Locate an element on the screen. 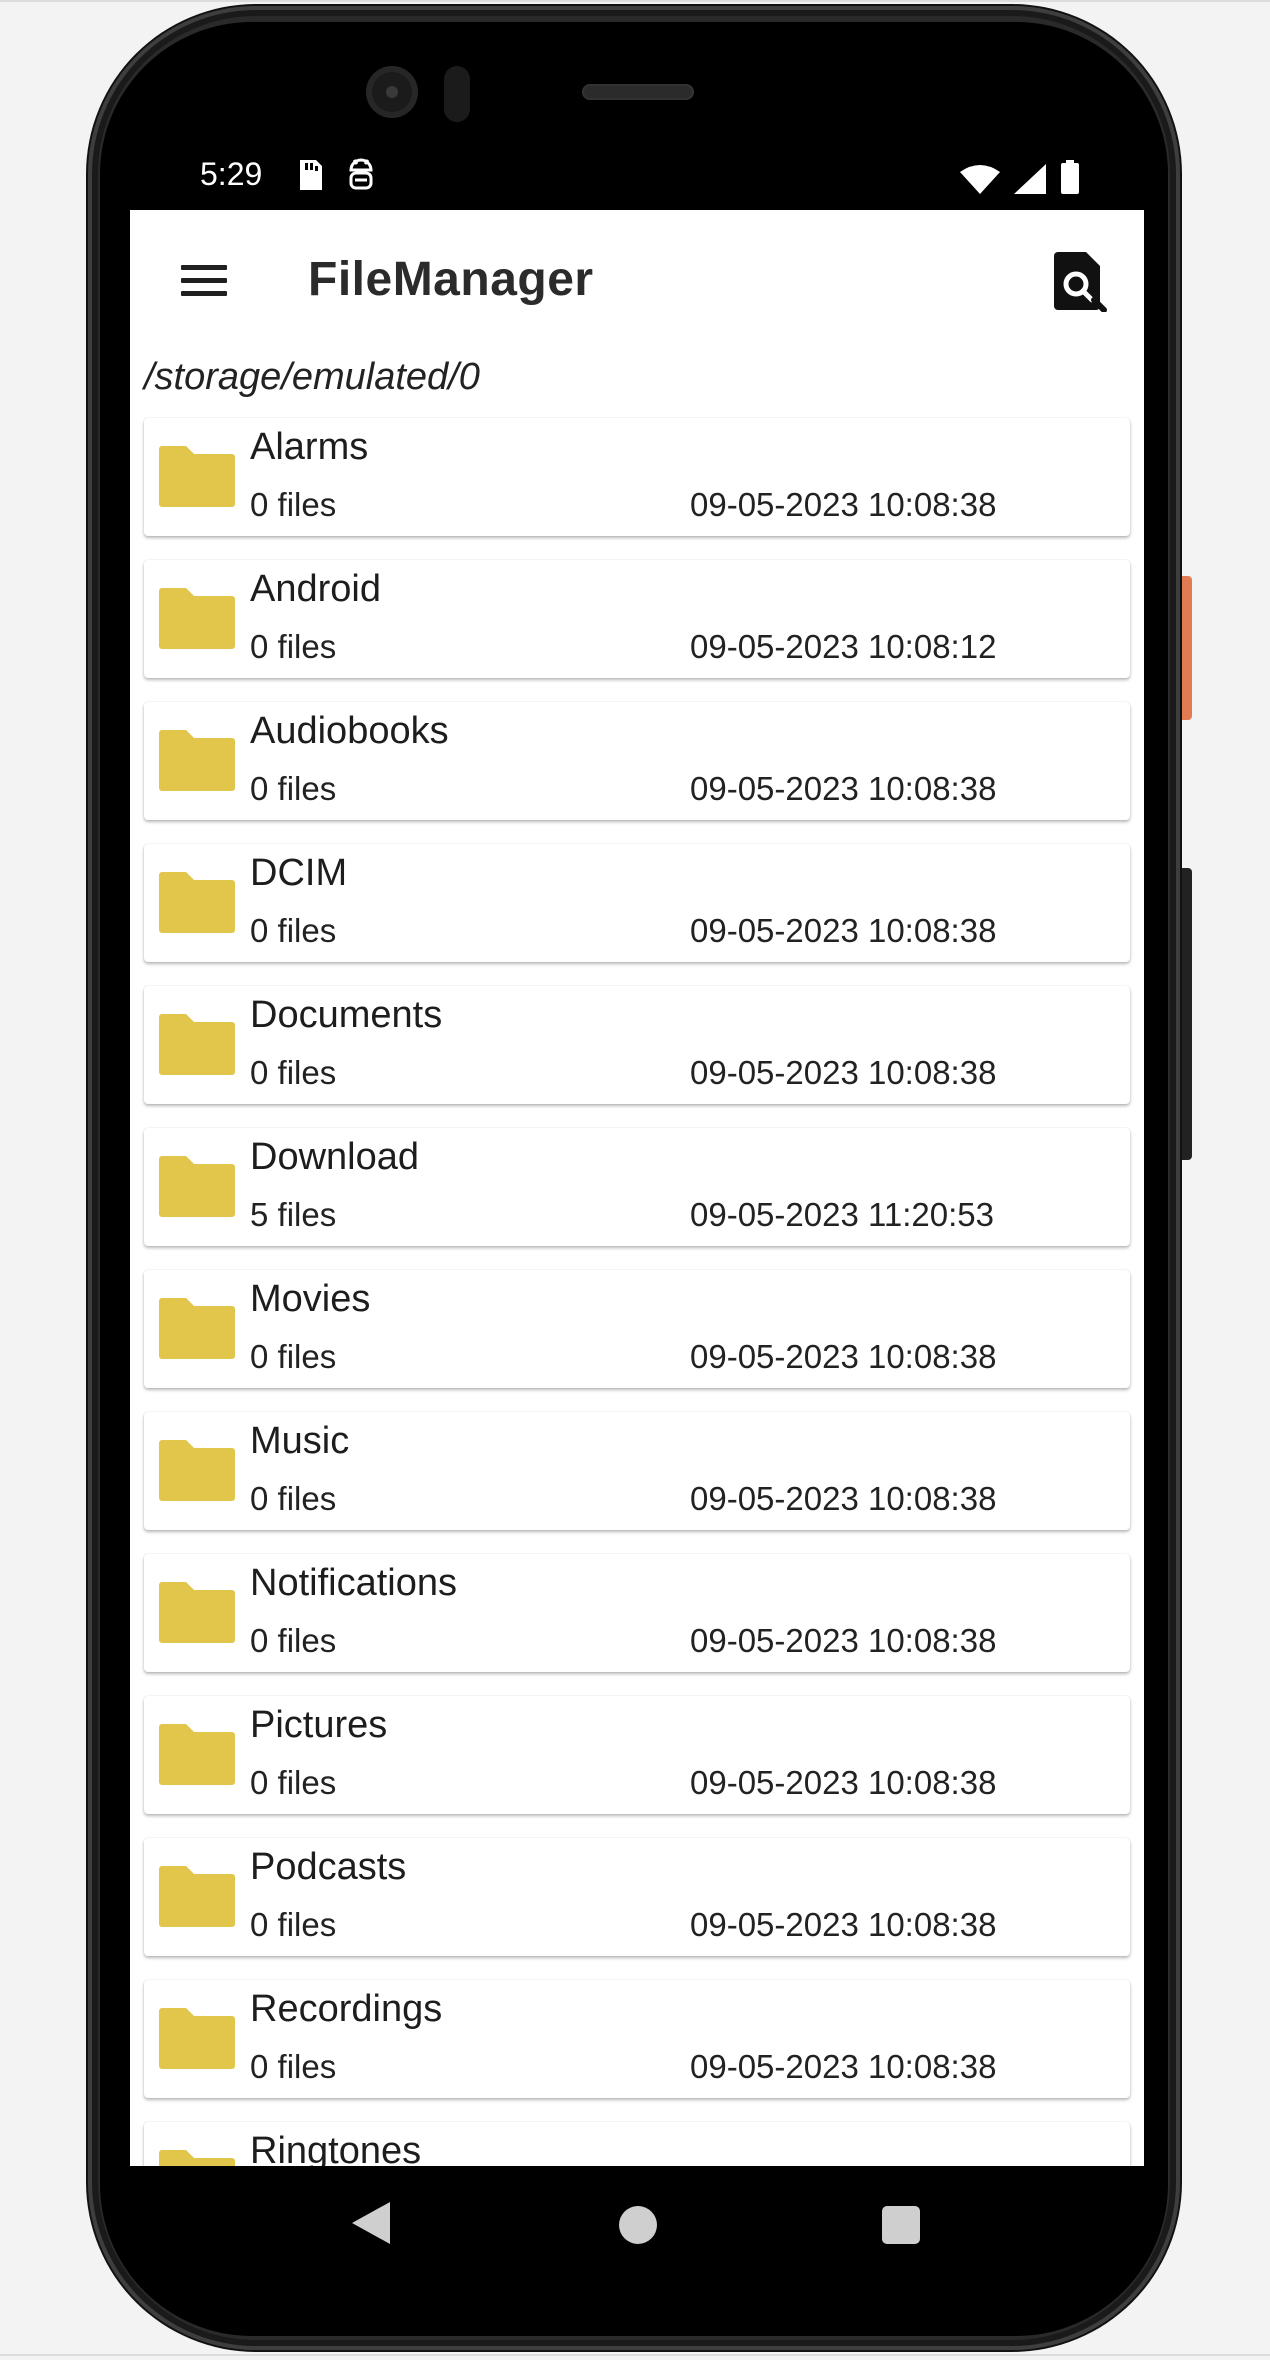  signal-icon is located at coordinates (1030, 179).